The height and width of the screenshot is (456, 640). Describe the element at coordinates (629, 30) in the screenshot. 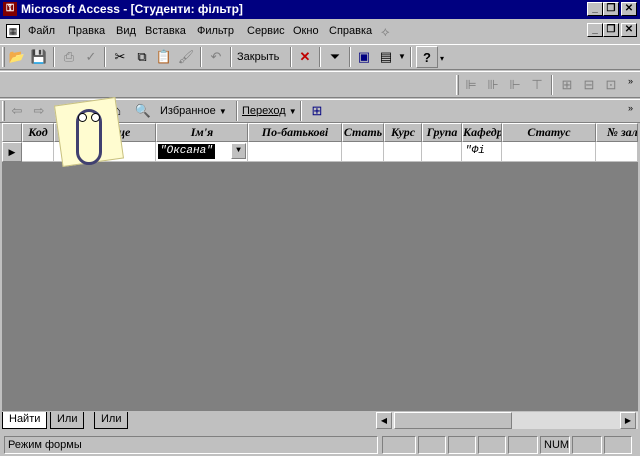

I see `doc-close-button: ✕` at that location.